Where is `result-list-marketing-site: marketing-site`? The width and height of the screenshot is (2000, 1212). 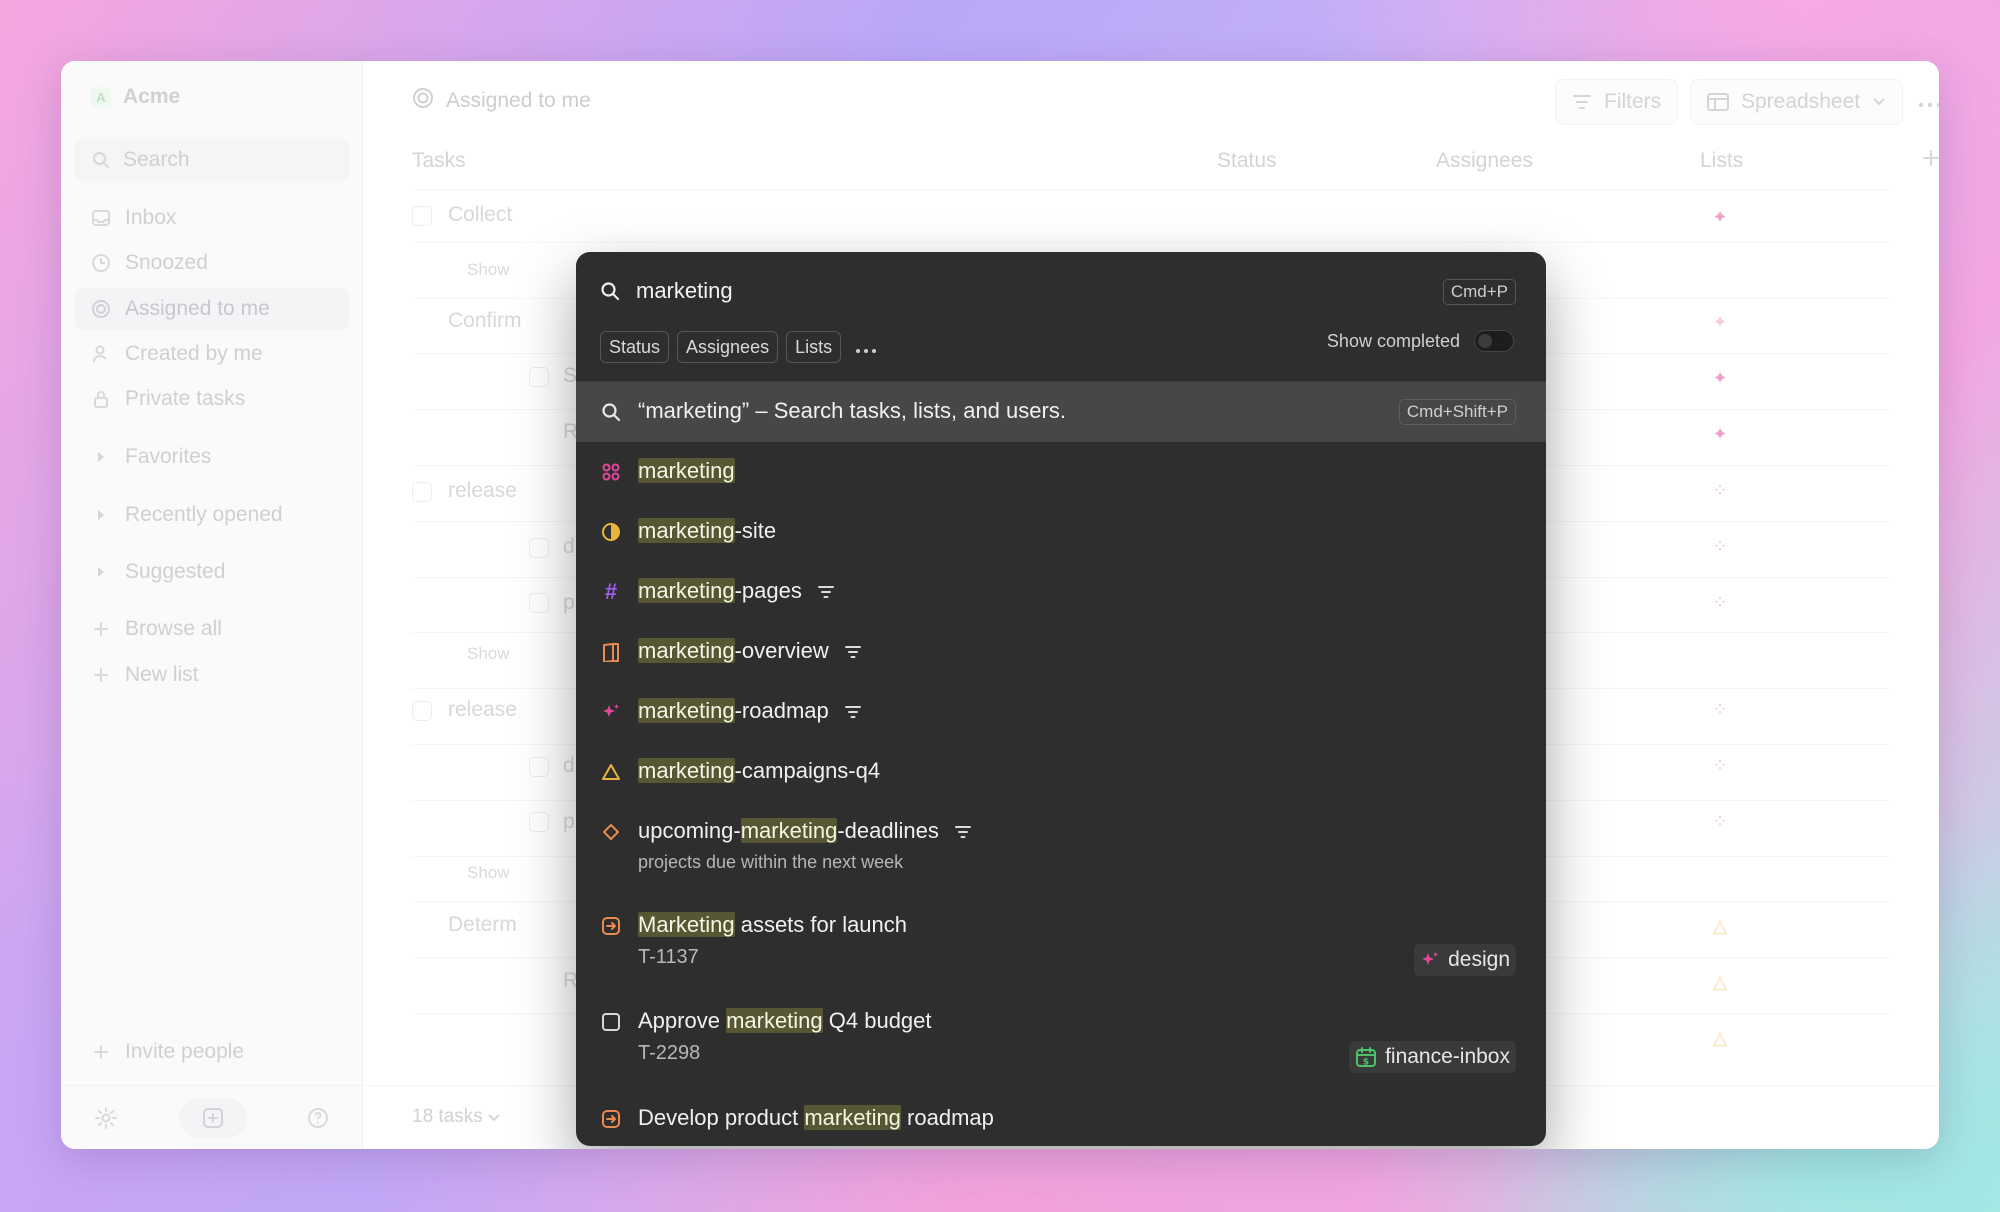 result-list-marketing-site: marketing-site is located at coordinates (1058, 532).